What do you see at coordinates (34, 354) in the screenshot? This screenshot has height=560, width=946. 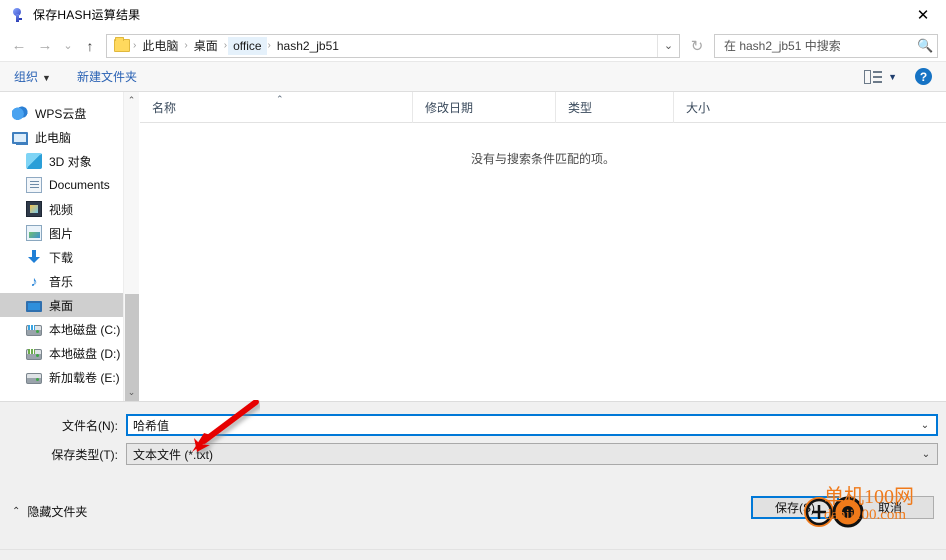 I see `drive-d-icon` at bounding box center [34, 354].